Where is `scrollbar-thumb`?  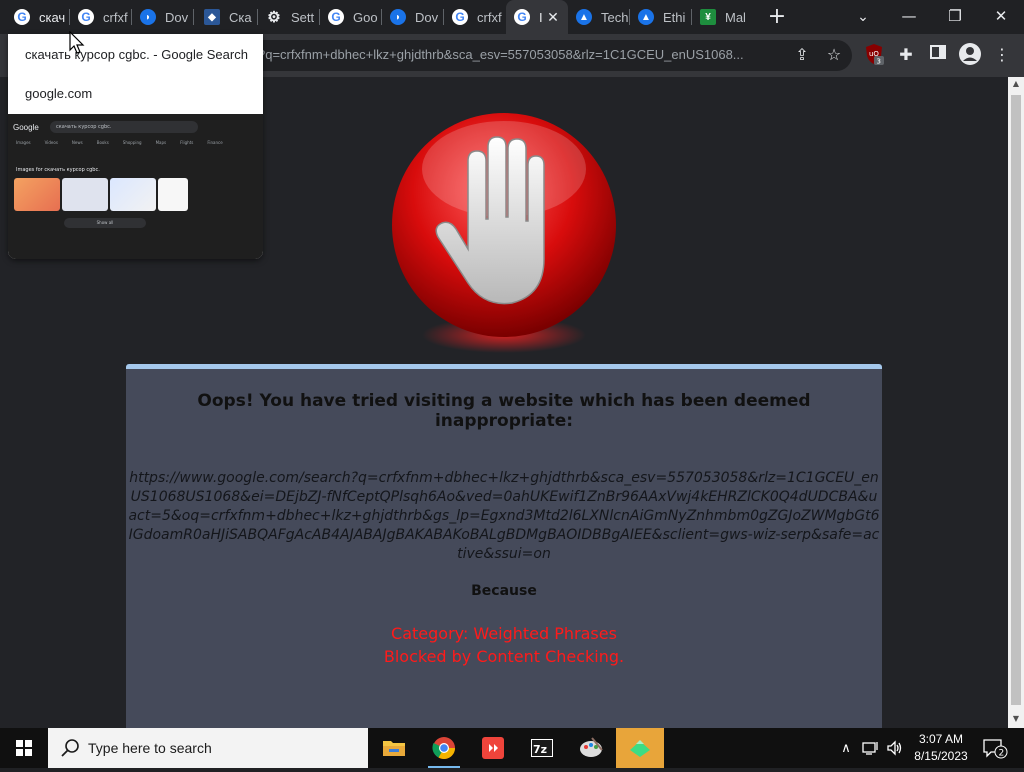 scrollbar-thumb is located at coordinates (1016, 400).